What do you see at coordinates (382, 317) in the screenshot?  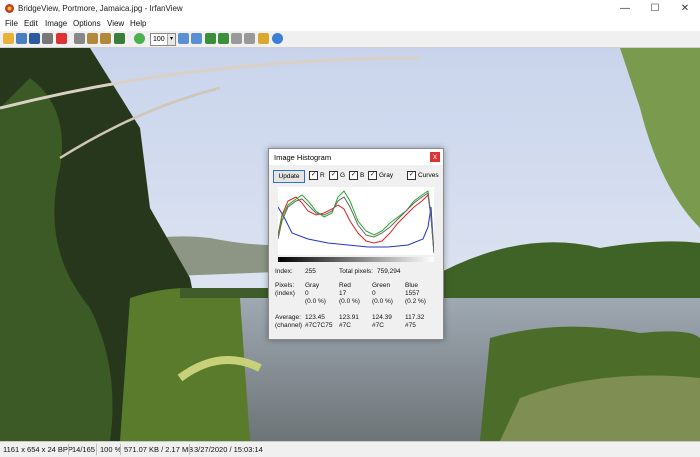 I see `col-green-avg: 124.39` at bounding box center [382, 317].